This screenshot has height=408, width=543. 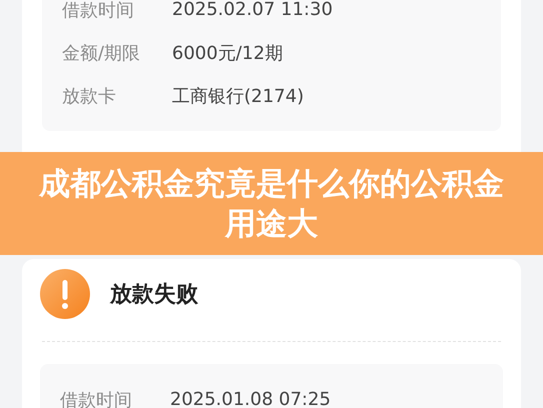 I want to click on detail-value: 2025.02.07 11:30, so click(x=252, y=10).